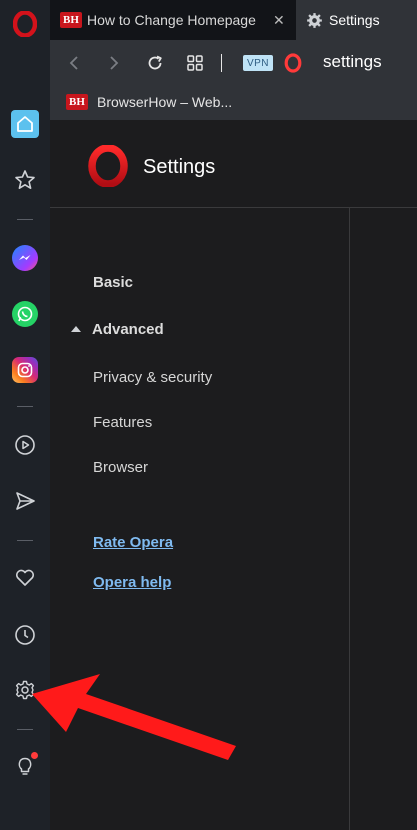  Describe the element at coordinates (233, 63) in the screenshot. I see `toolbar: VPN settings` at that location.